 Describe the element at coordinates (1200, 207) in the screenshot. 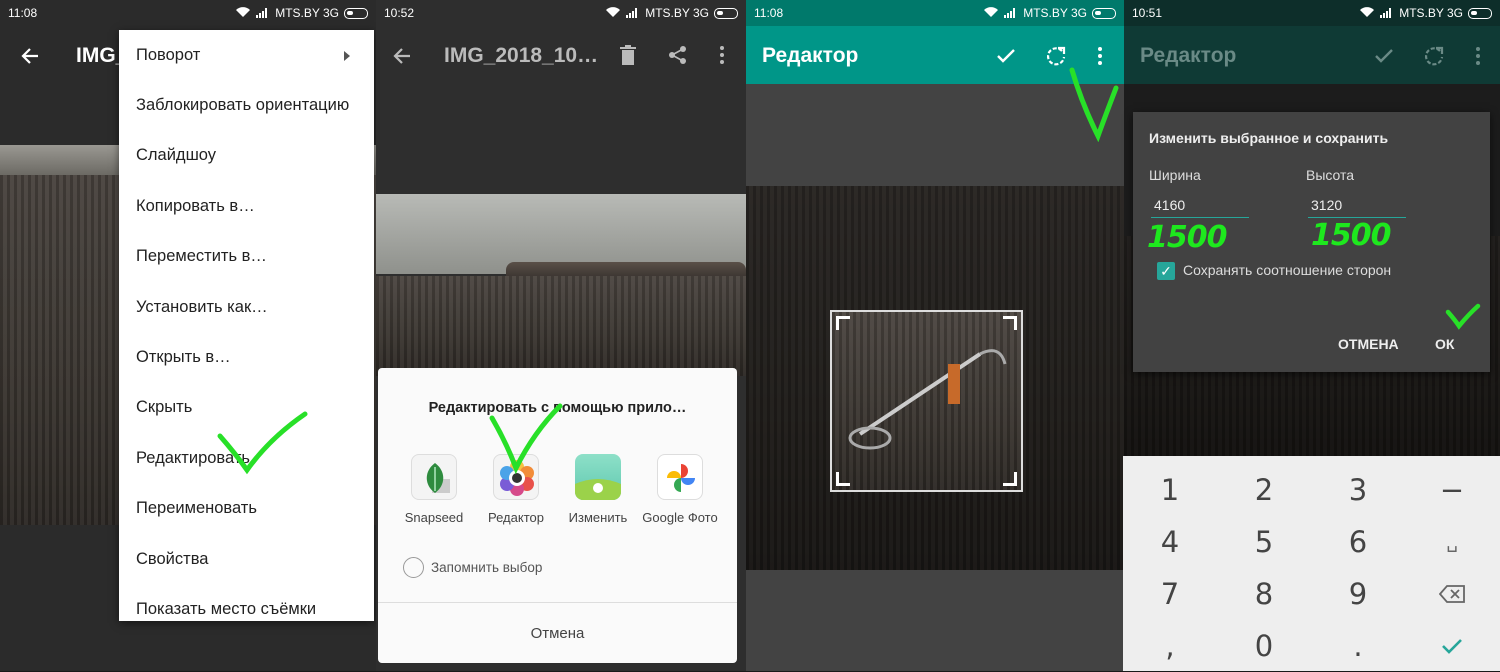

I see `width-input: 4160` at that location.